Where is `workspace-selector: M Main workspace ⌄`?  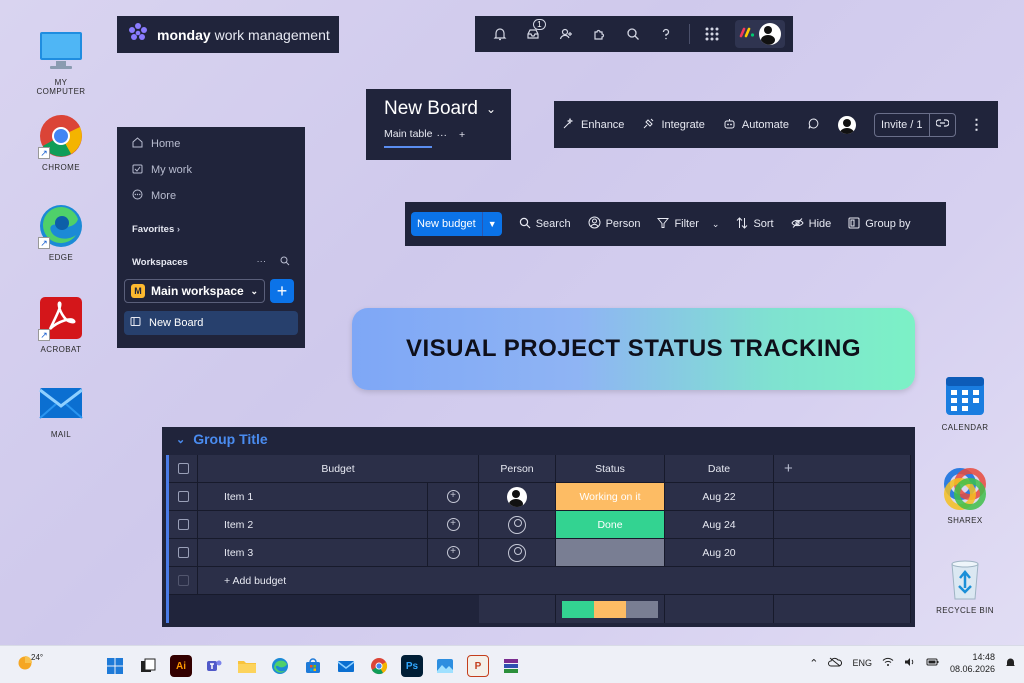
workspace-selector: M Main workspace ⌄ is located at coordinates (194, 291).